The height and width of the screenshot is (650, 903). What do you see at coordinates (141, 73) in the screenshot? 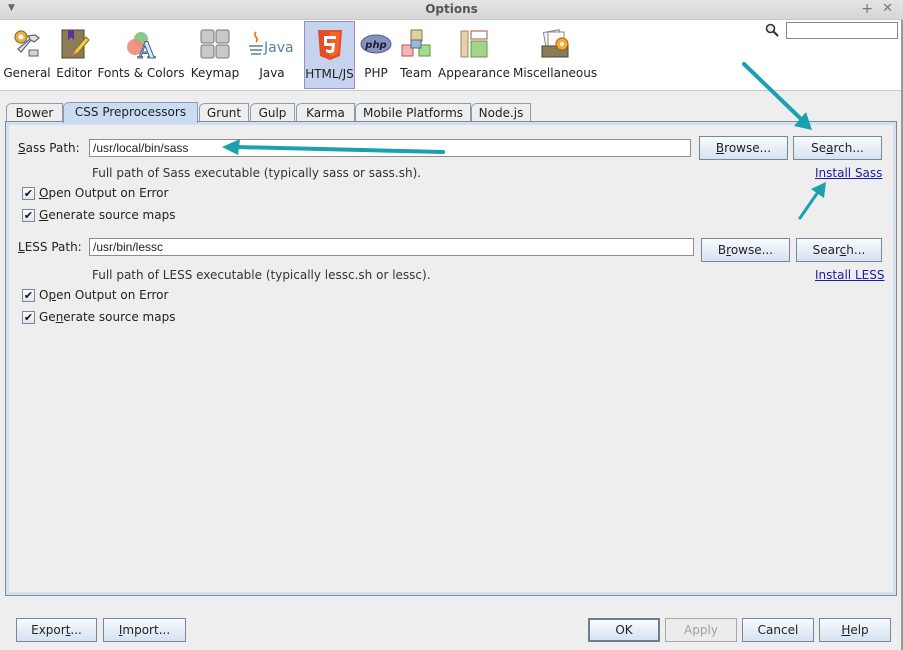
I see `category-label: Fonts & Colors` at bounding box center [141, 73].